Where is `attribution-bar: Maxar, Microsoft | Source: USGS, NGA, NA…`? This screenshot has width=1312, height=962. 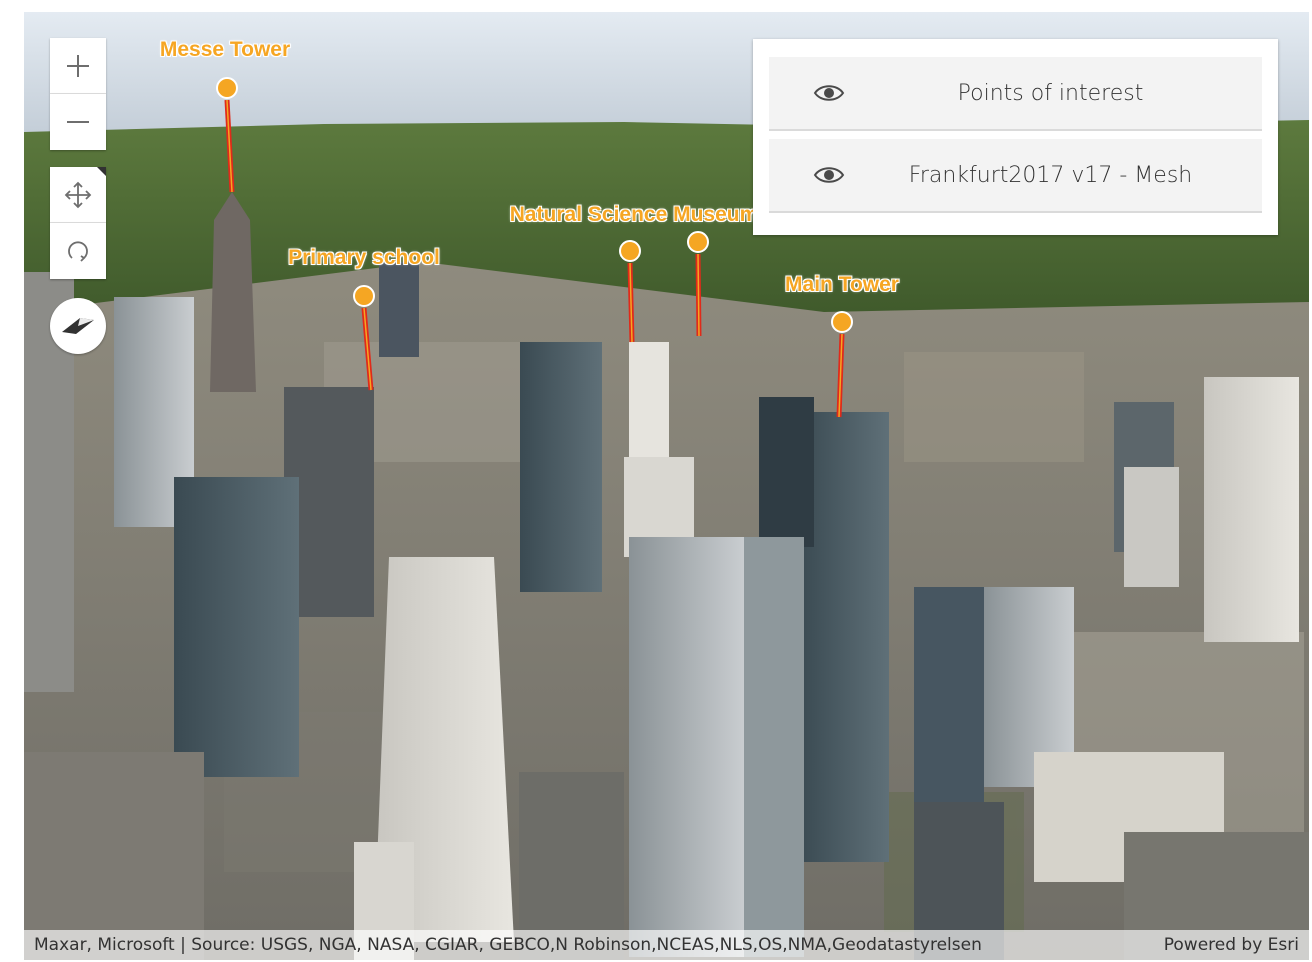
attribution-bar: Maxar, Microsoft | Source: USGS, NGA, NA… is located at coordinates (666, 945).